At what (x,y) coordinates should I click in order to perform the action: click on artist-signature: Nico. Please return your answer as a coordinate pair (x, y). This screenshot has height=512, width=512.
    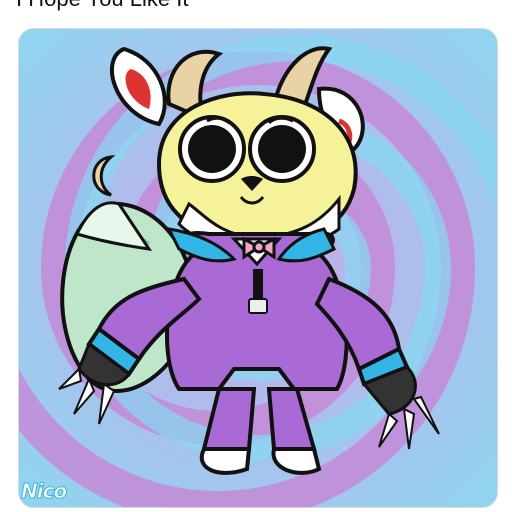
    Looking at the image, I should click on (43, 491).